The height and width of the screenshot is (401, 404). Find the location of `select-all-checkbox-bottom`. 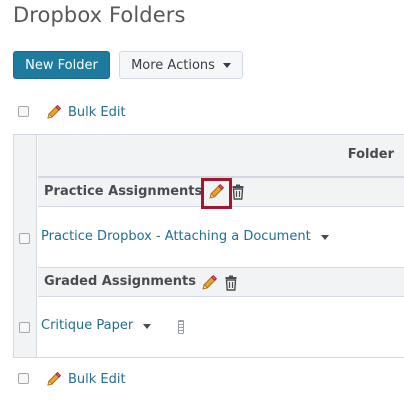

select-all-checkbox-bottom is located at coordinates (23, 378).